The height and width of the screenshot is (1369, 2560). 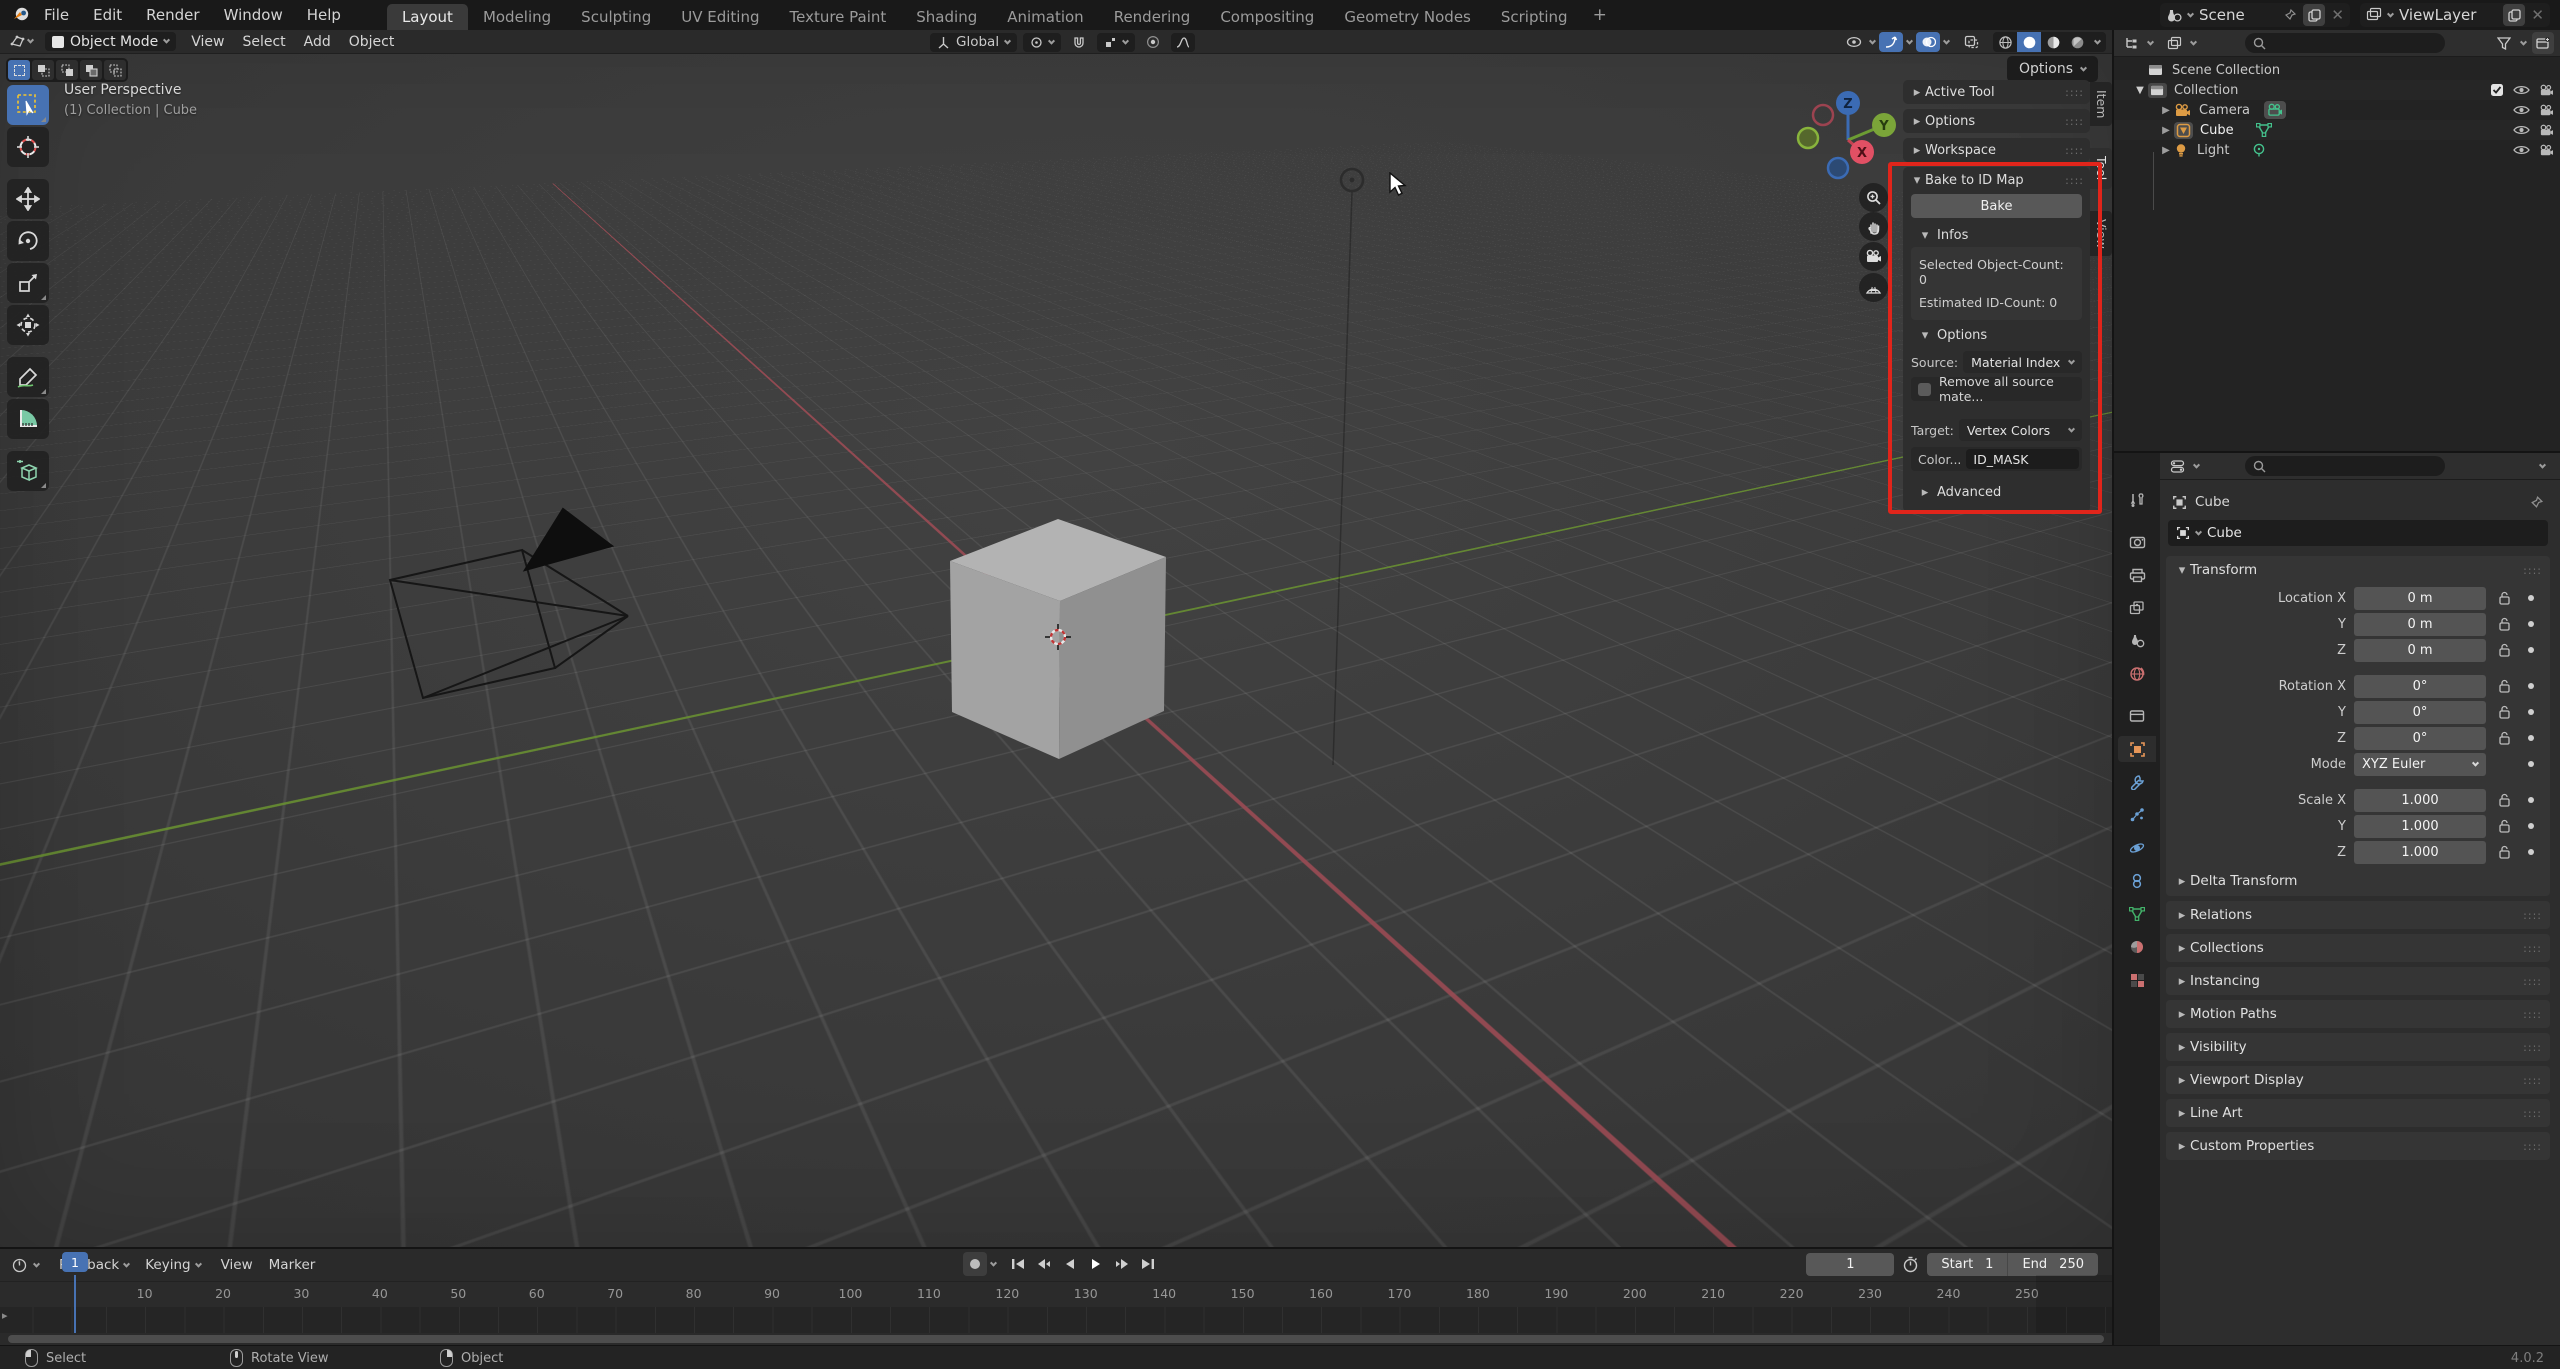 What do you see at coordinates (2337, 110) in the screenshot?
I see `outliner-row-camera: ▶ Camera` at bounding box center [2337, 110].